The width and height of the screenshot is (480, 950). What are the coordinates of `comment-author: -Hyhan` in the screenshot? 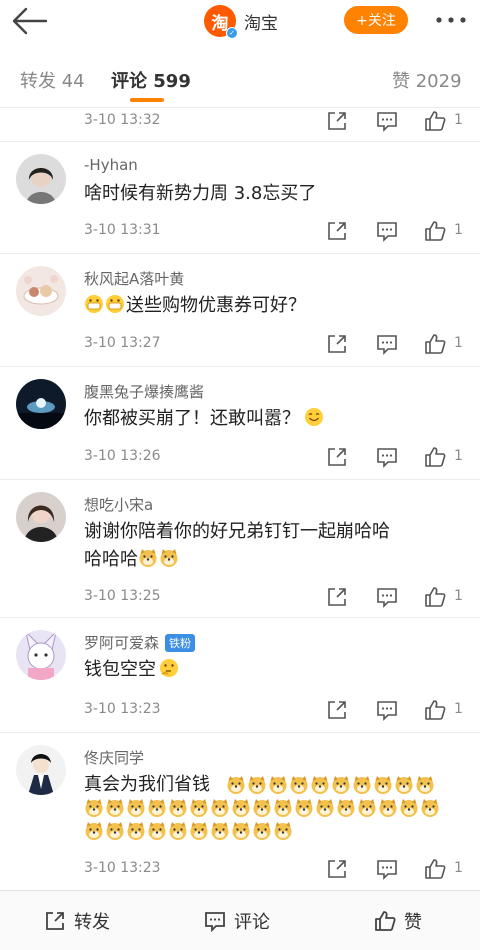 It's located at (111, 165).